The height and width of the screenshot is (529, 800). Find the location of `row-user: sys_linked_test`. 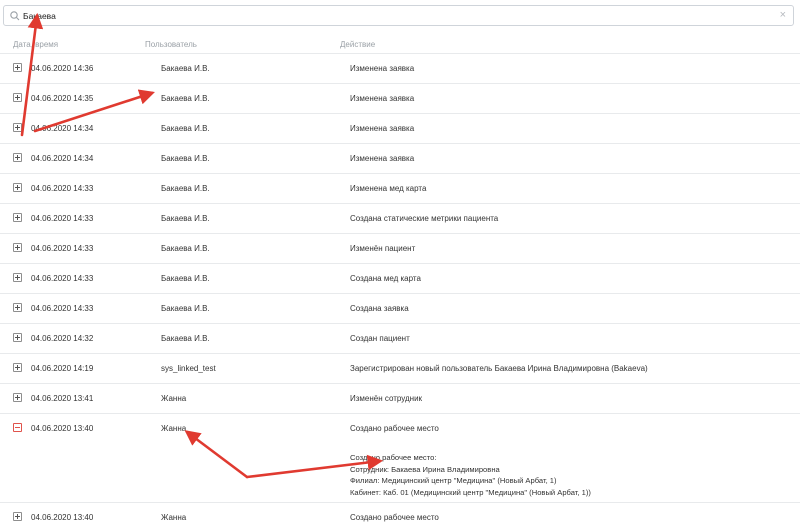

row-user: sys_linked_test is located at coordinates (188, 368).